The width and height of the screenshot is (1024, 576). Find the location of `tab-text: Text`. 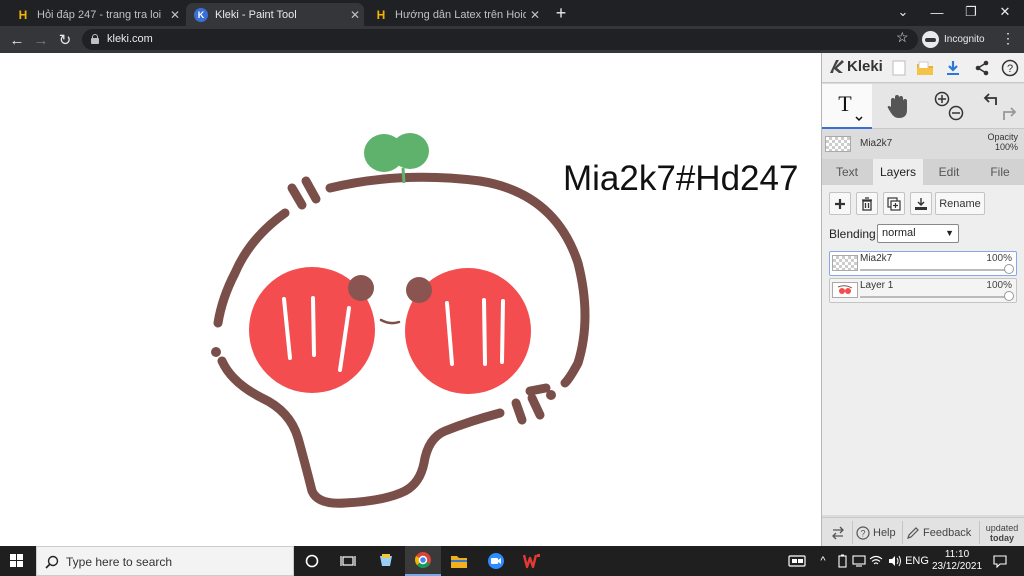

tab-text: Text is located at coordinates (847, 172).